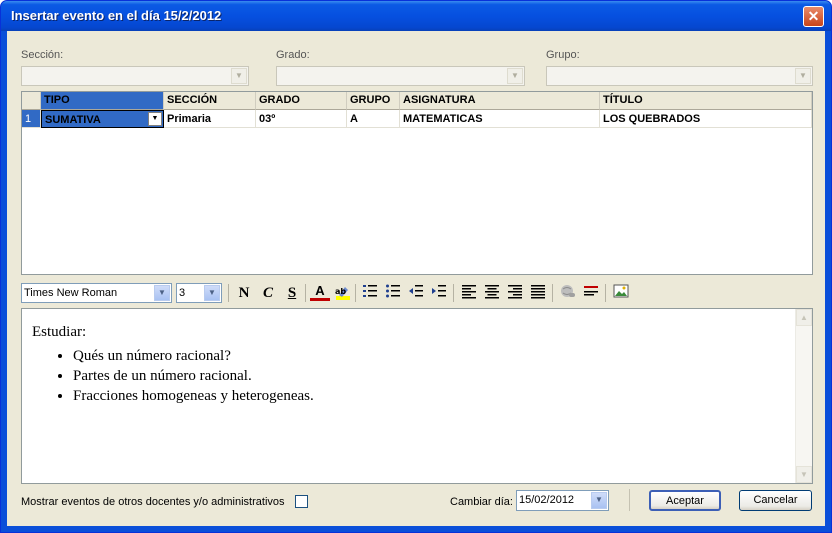 This screenshot has width=832, height=533. I want to click on indent-icon, so click(439, 291).